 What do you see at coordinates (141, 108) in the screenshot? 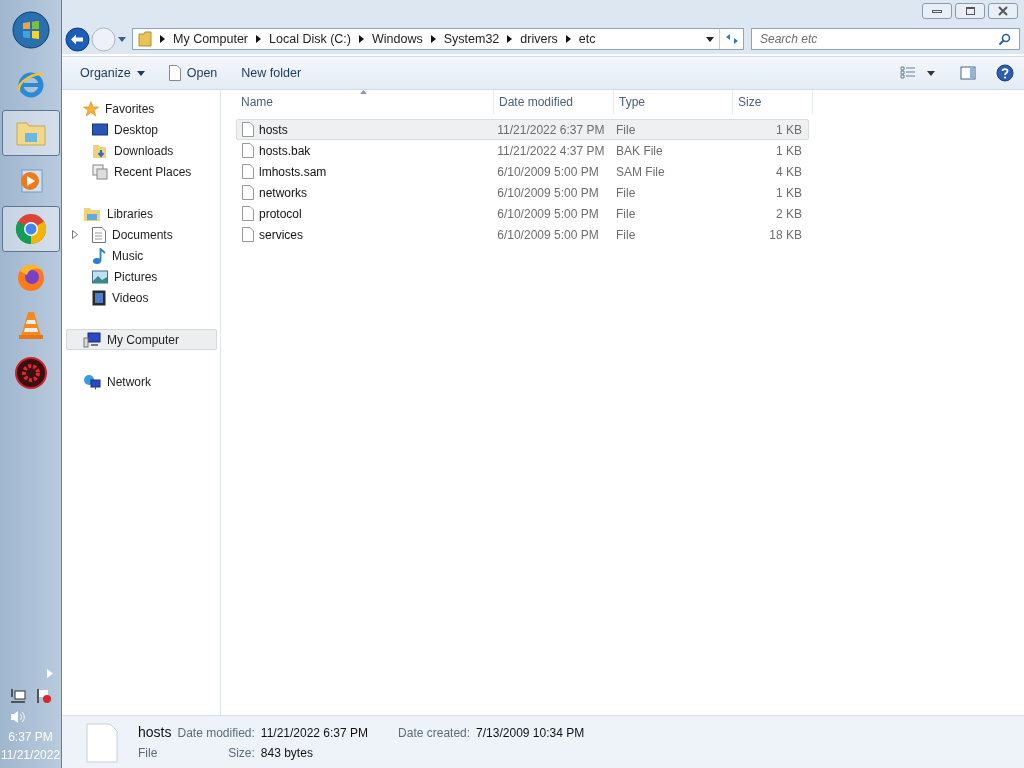
I see `nav-item: Favorites` at bounding box center [141, 108].